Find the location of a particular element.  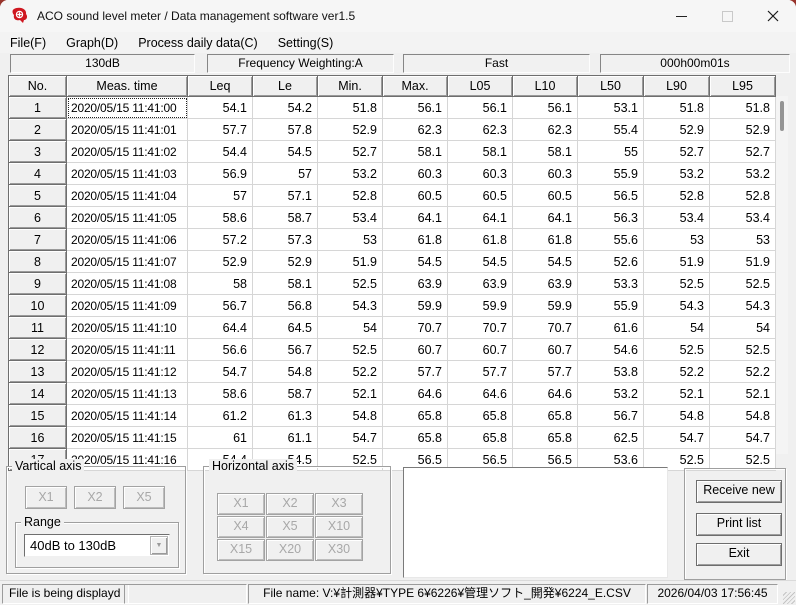

menu-file: File(F) is located at coordinates (28, 43).